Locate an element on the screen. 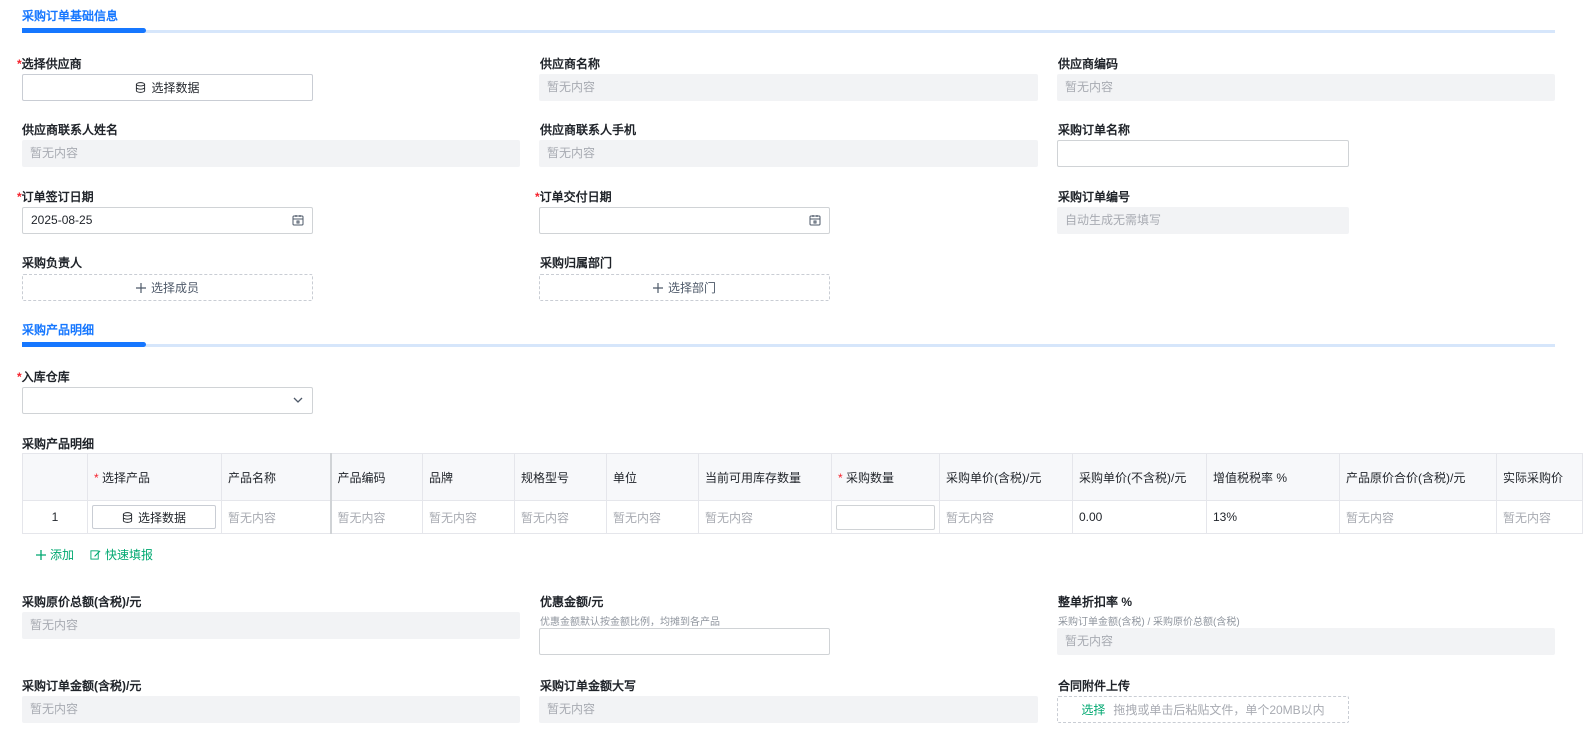 This screenshot has width=1588, height=753. contact-phone-label: 供应商联系人手机 is located at coordinates (588, 130).